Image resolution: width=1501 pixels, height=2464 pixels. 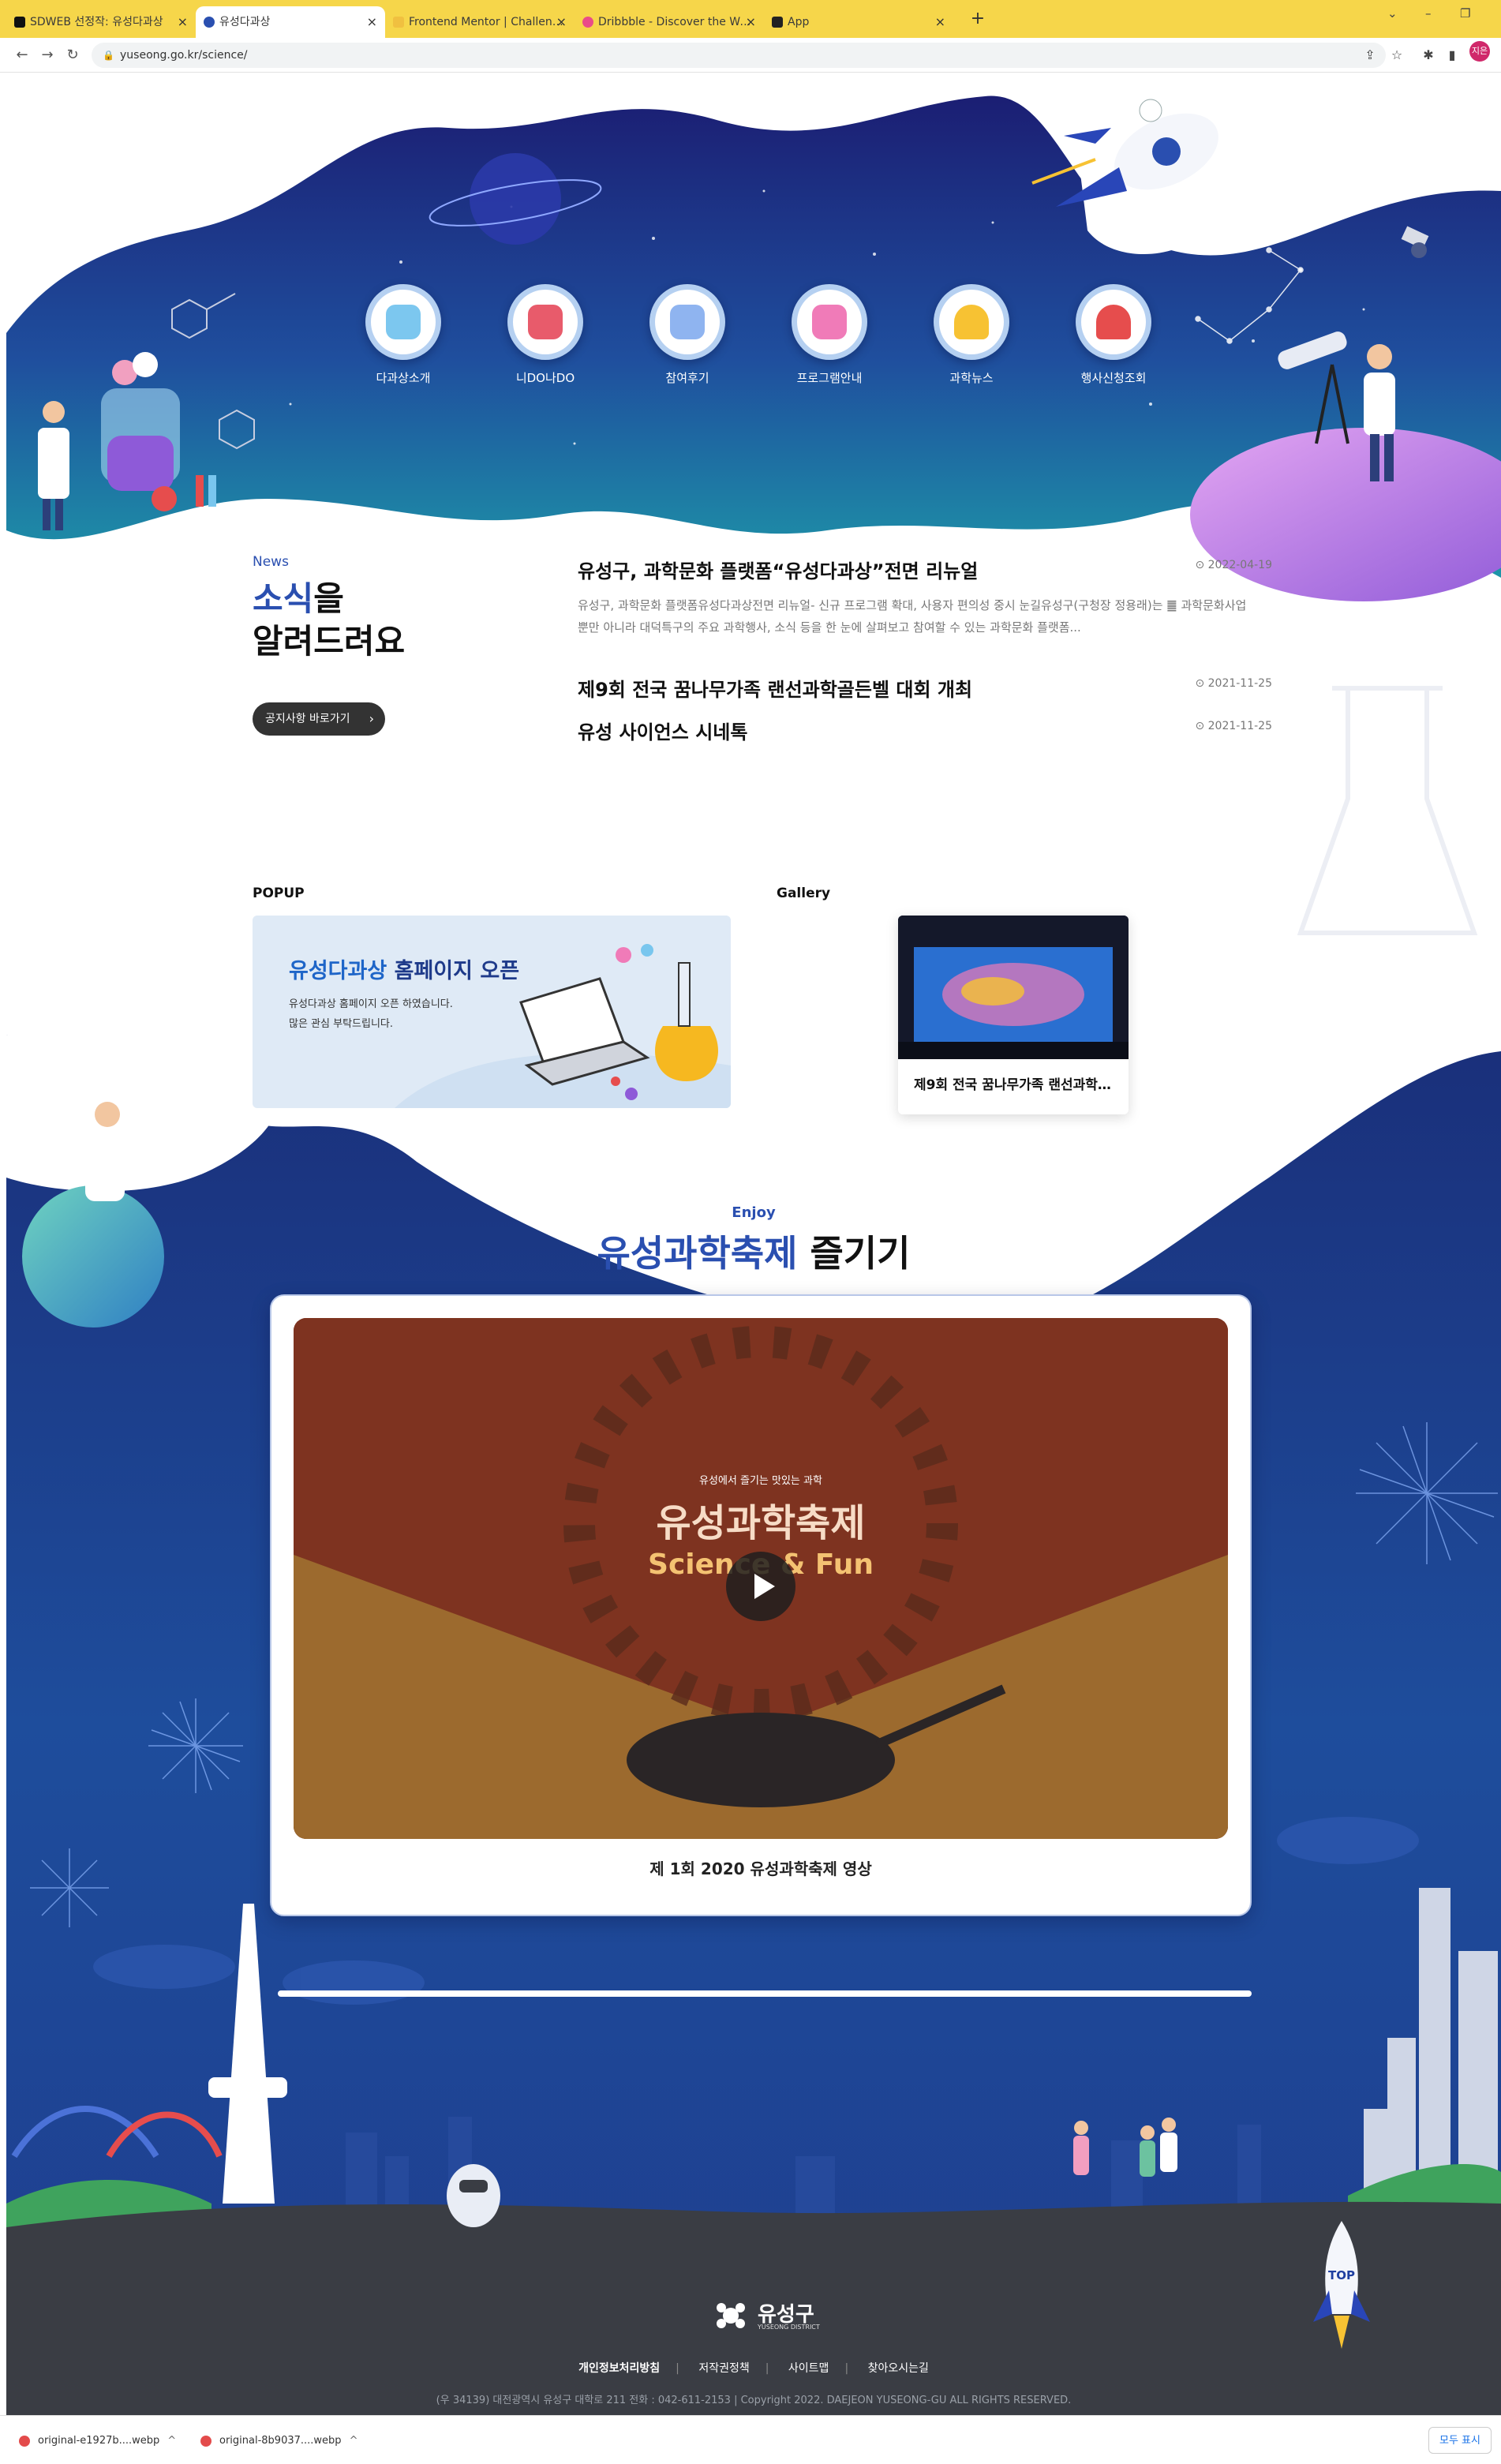 What do you see at coordinates (307, 719) in the screenshot?
I see `notice-button-label: 공지사항 바로가기` at bounding box center [307, 719].